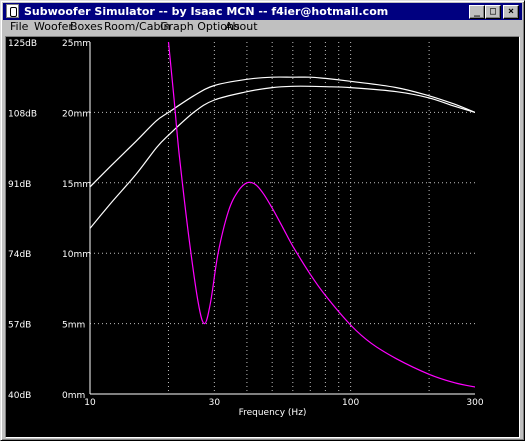 The image size is (525, 441). What do you see at coordinates (493, 12) in the screenshot?
I see `maximize-button: □` at bounding box center [493, 12].